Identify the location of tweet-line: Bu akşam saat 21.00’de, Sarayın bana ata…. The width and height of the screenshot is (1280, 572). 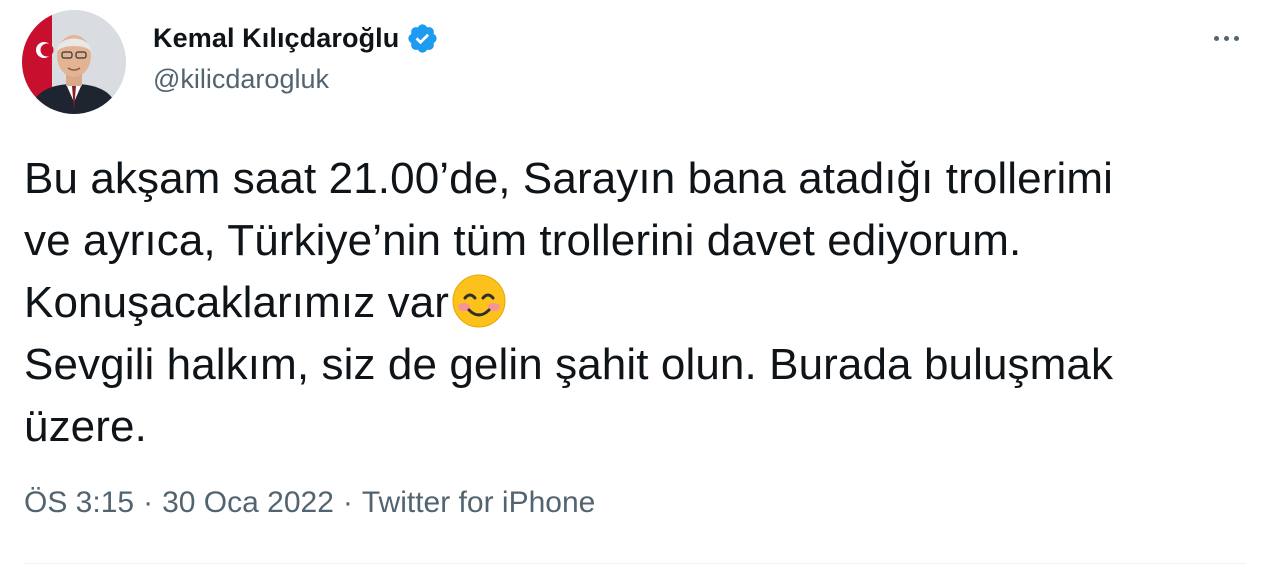
(568, 178).